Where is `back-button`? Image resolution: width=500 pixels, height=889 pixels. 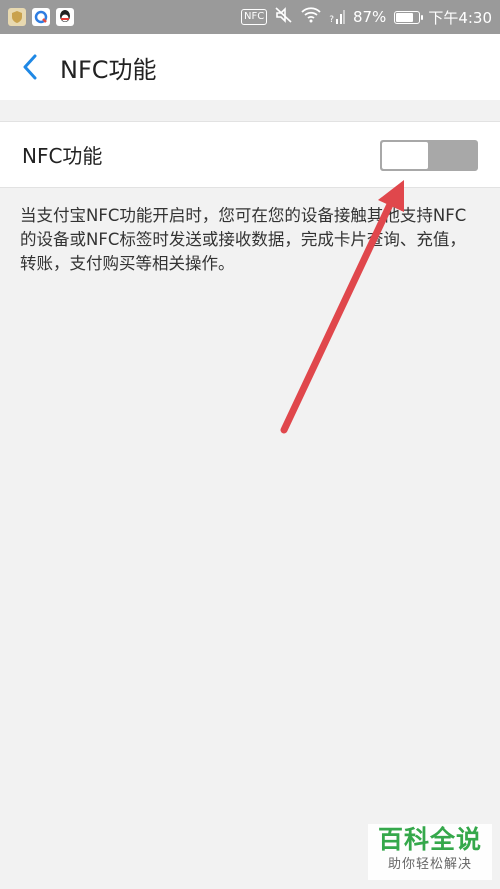 back-button is located at coordinates (30, 67).